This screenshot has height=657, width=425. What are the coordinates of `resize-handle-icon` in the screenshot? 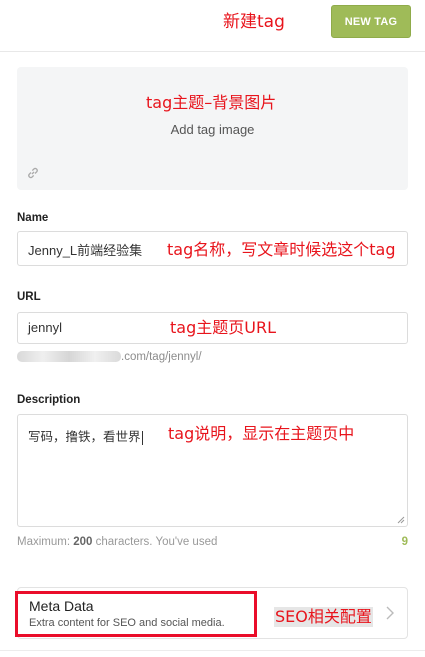 It's located at (401, 520).